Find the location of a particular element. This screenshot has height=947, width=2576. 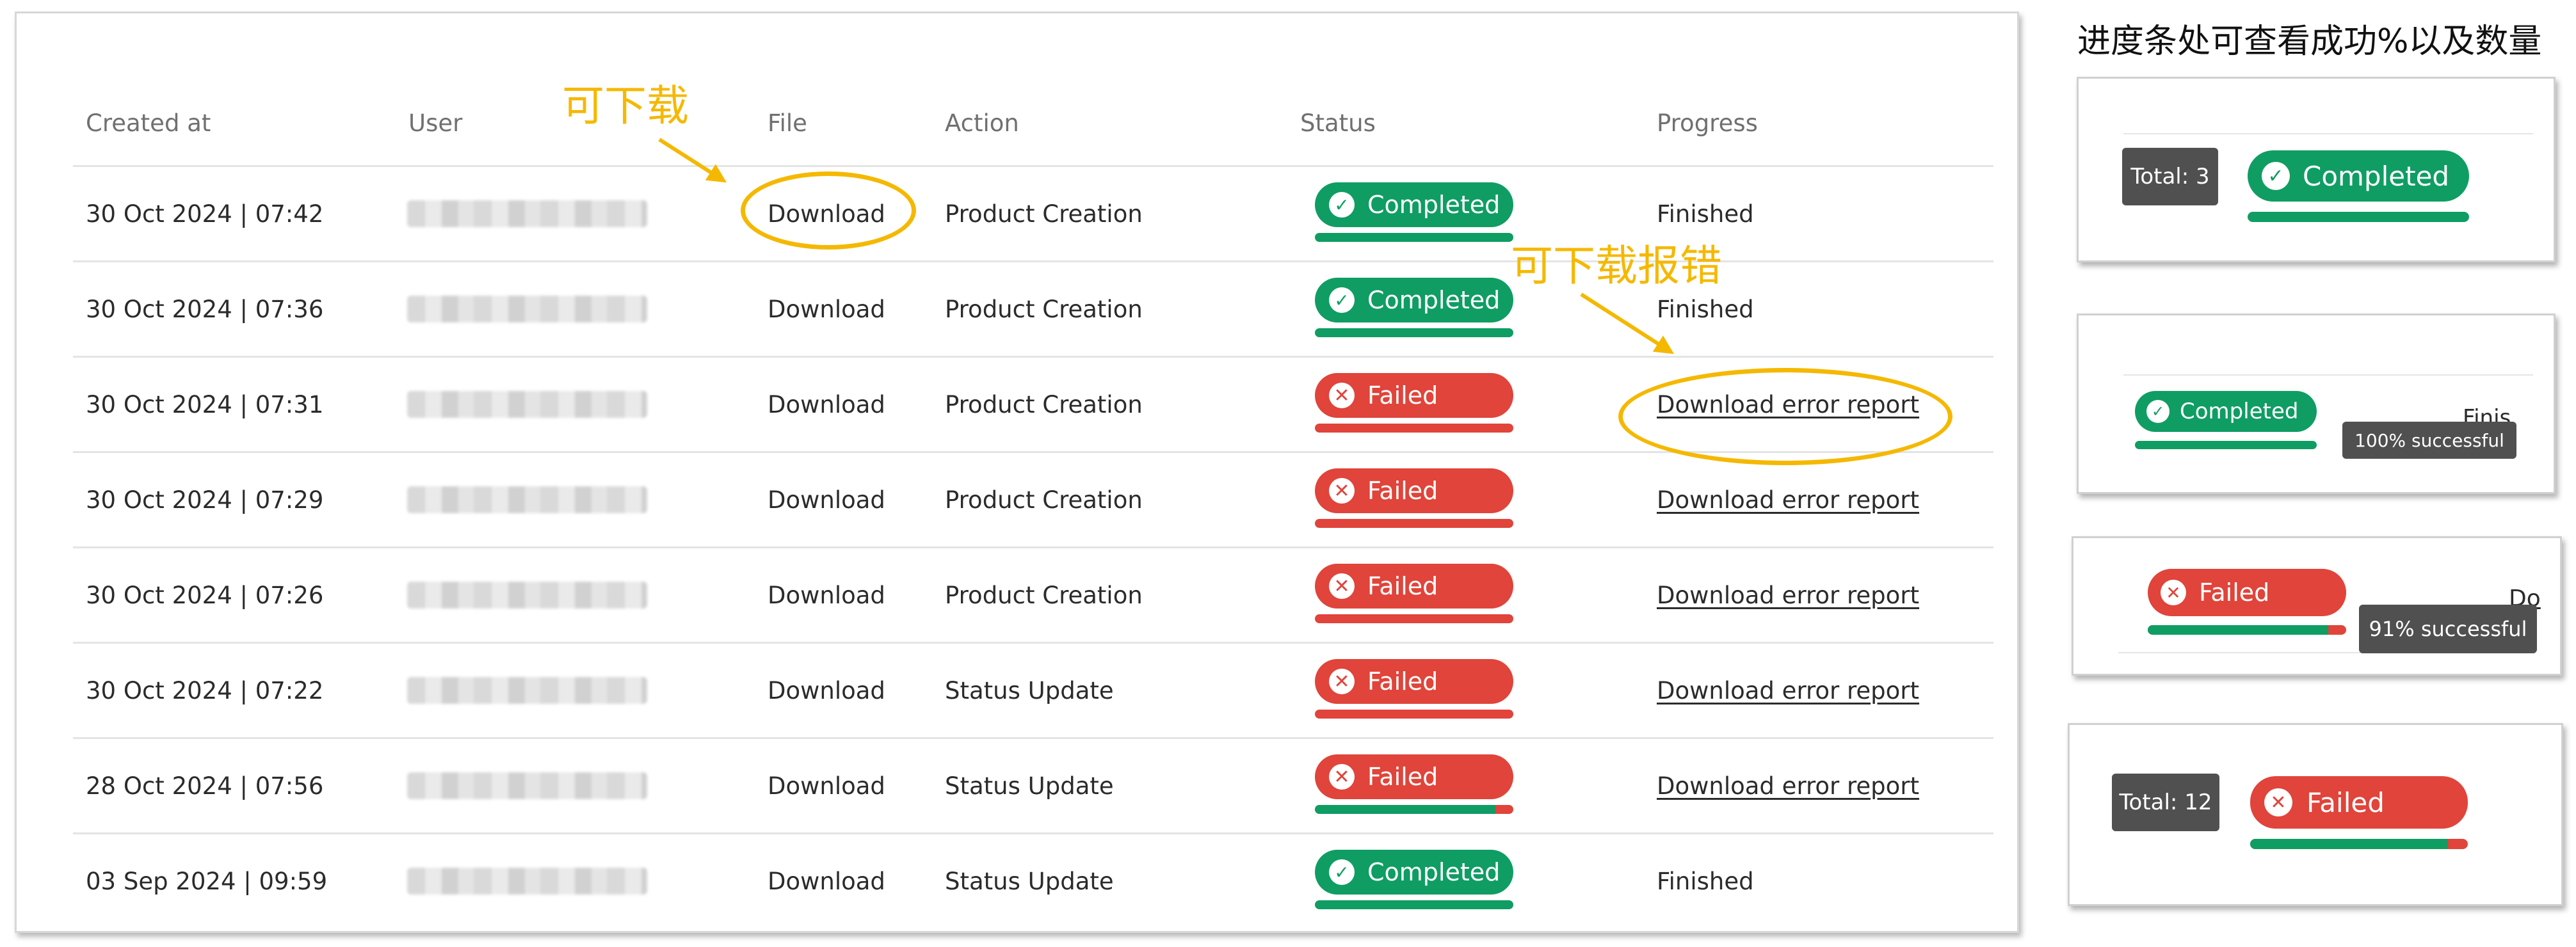

annotation-circle-download is located at coordinates (828, 210).